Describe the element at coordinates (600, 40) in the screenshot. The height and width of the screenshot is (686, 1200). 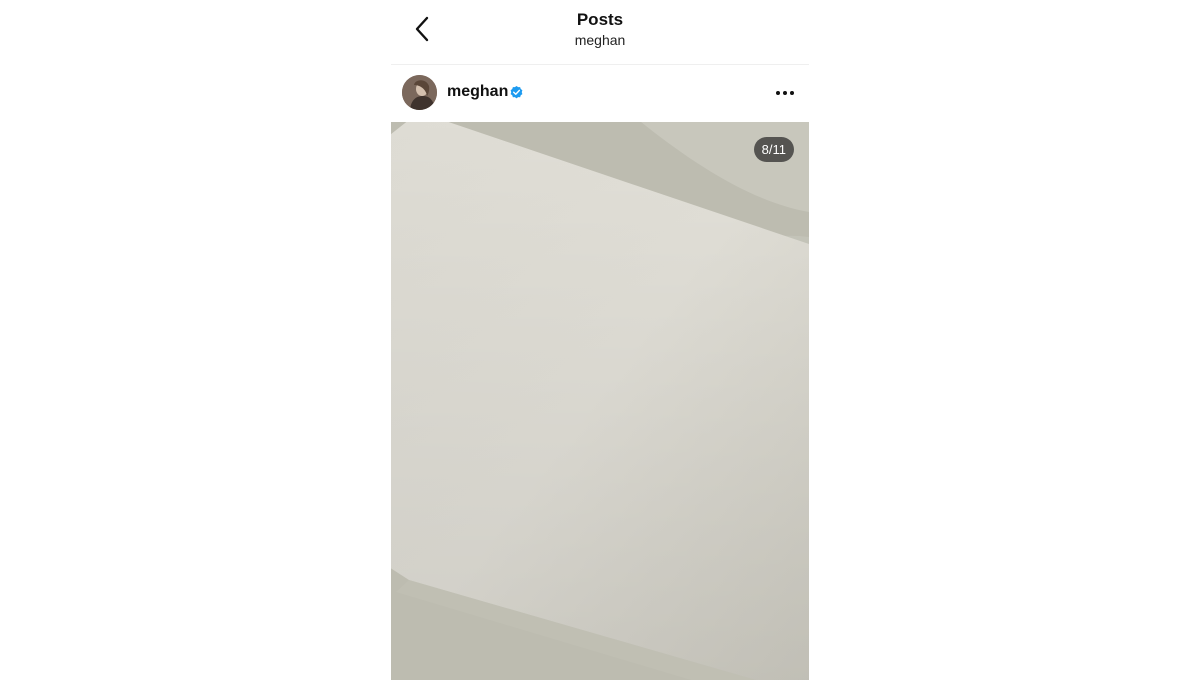
I see `page-subtitle: meghan` at that location.